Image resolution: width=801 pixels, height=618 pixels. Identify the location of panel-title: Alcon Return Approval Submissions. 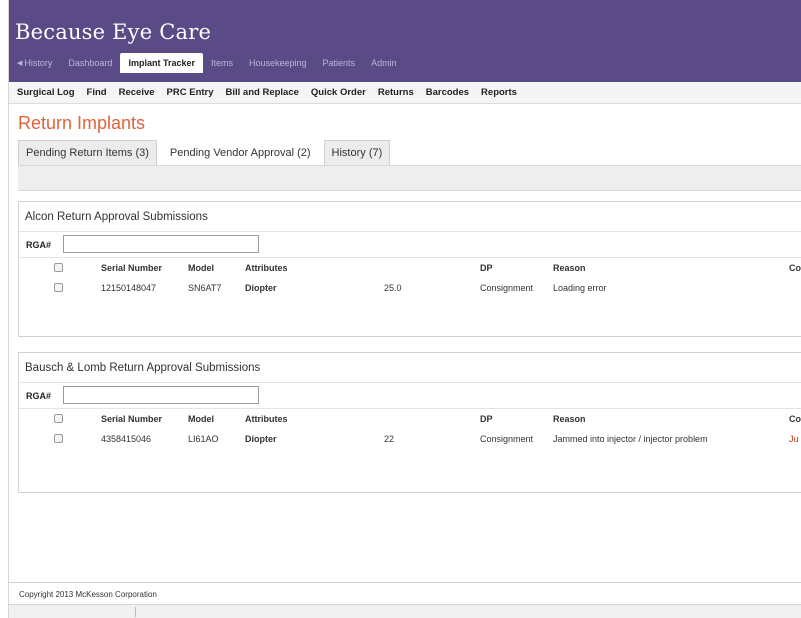
(410, 217).